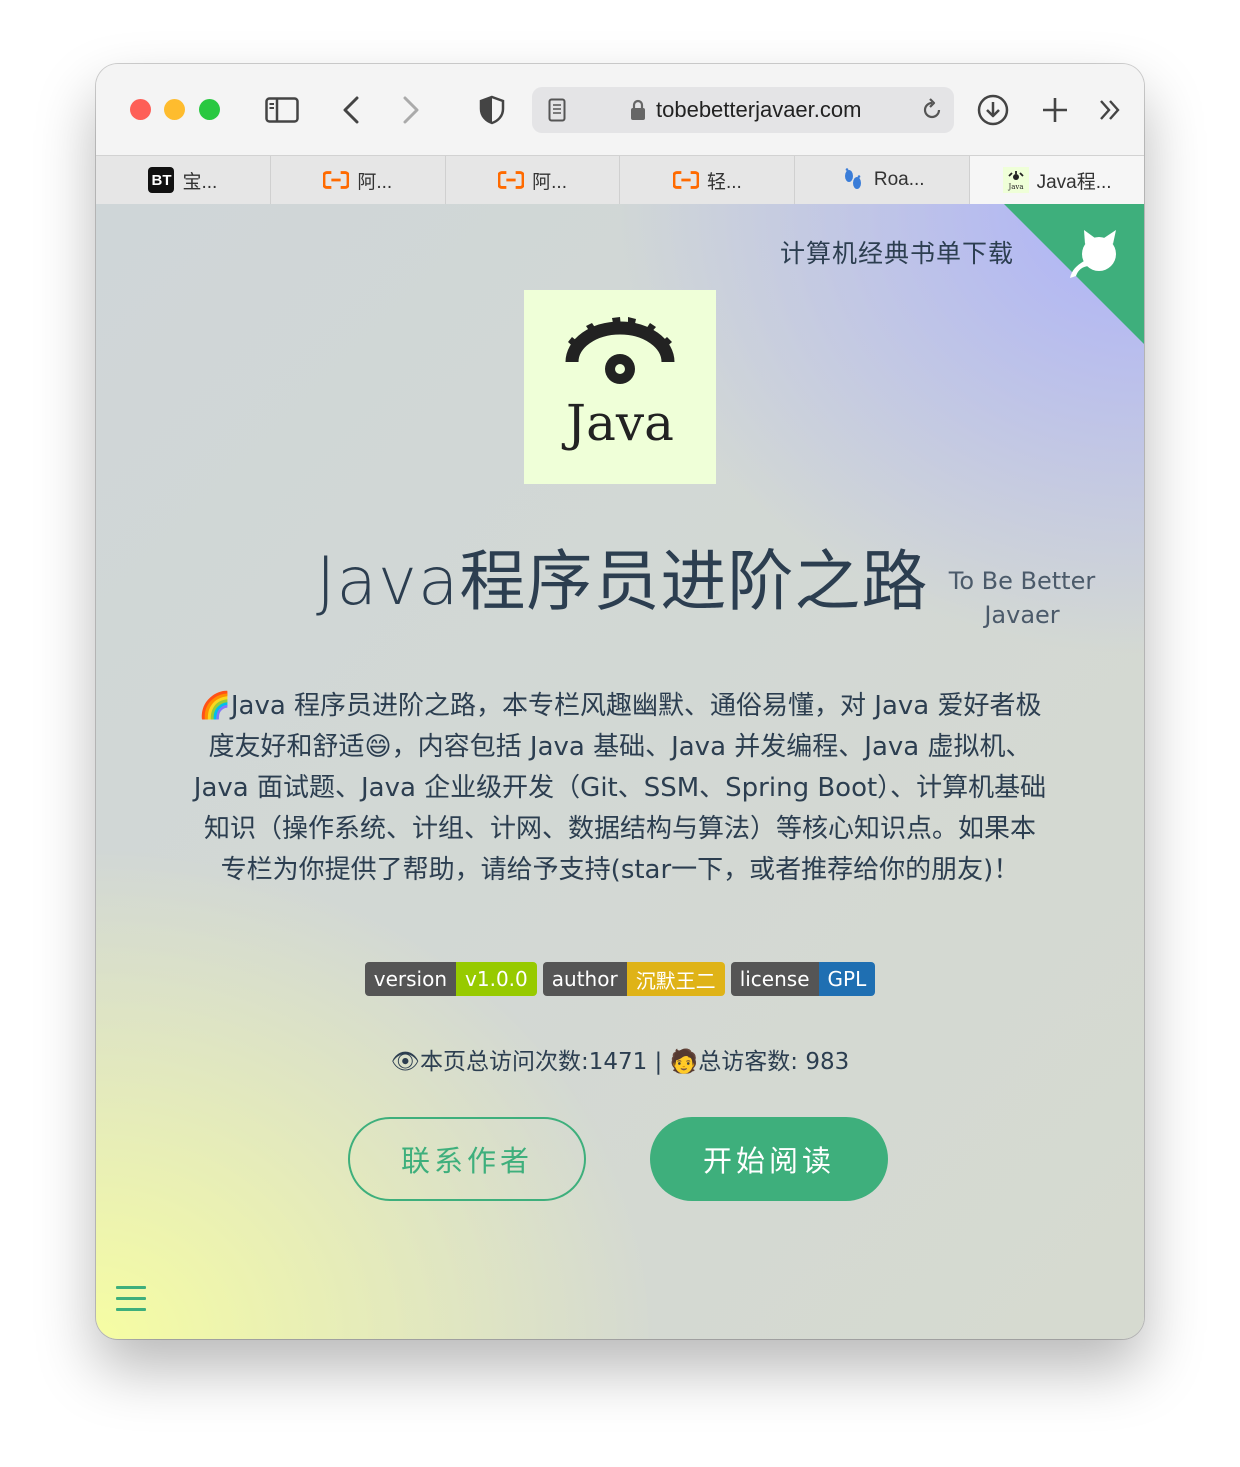  I want to click on privacy-shield-icon, so click(492, 110).